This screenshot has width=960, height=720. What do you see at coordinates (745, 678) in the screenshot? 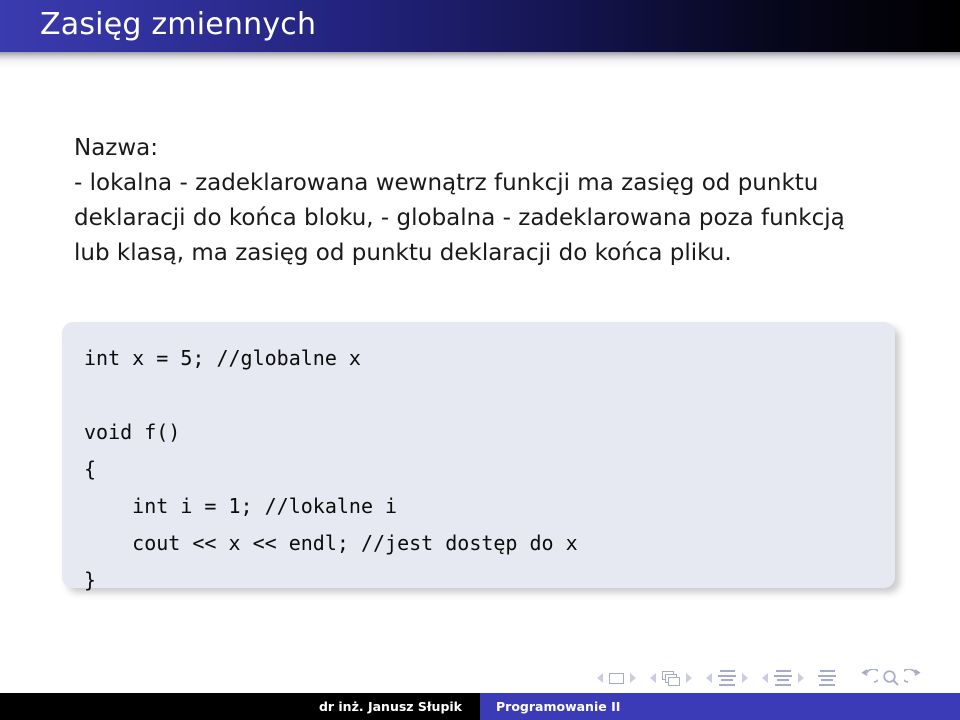
I see `next-subsection-icon` at bounding box center [745, 678].